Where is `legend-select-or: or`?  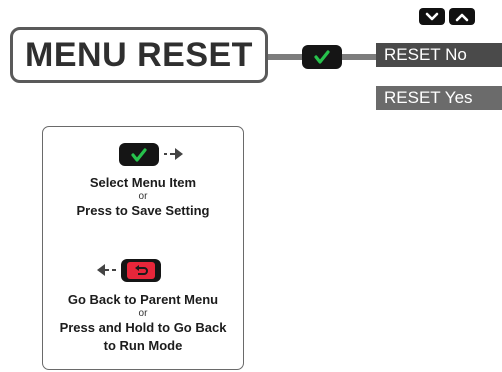 legend-select-or: or is located at coordinates (143, 196).